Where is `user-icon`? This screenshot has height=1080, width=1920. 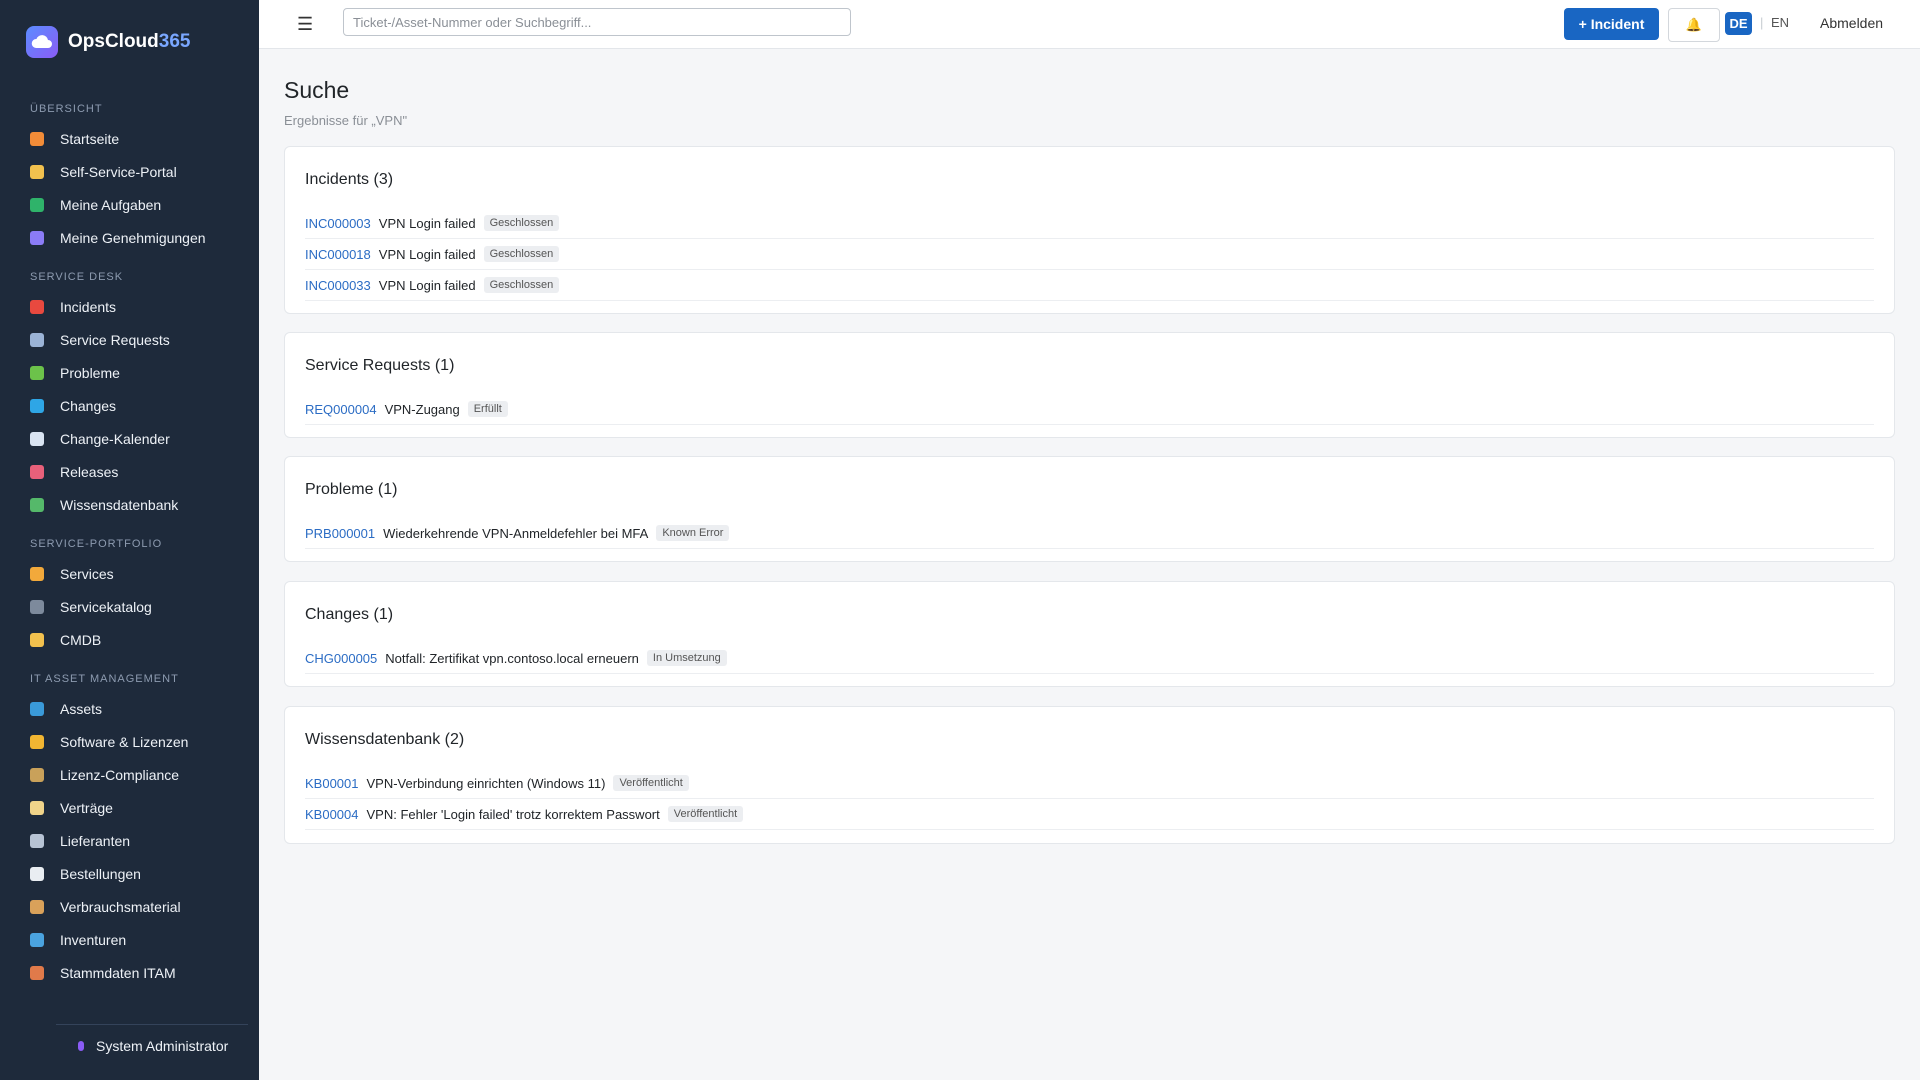 user-icon is located at coordinates (81, 1046).